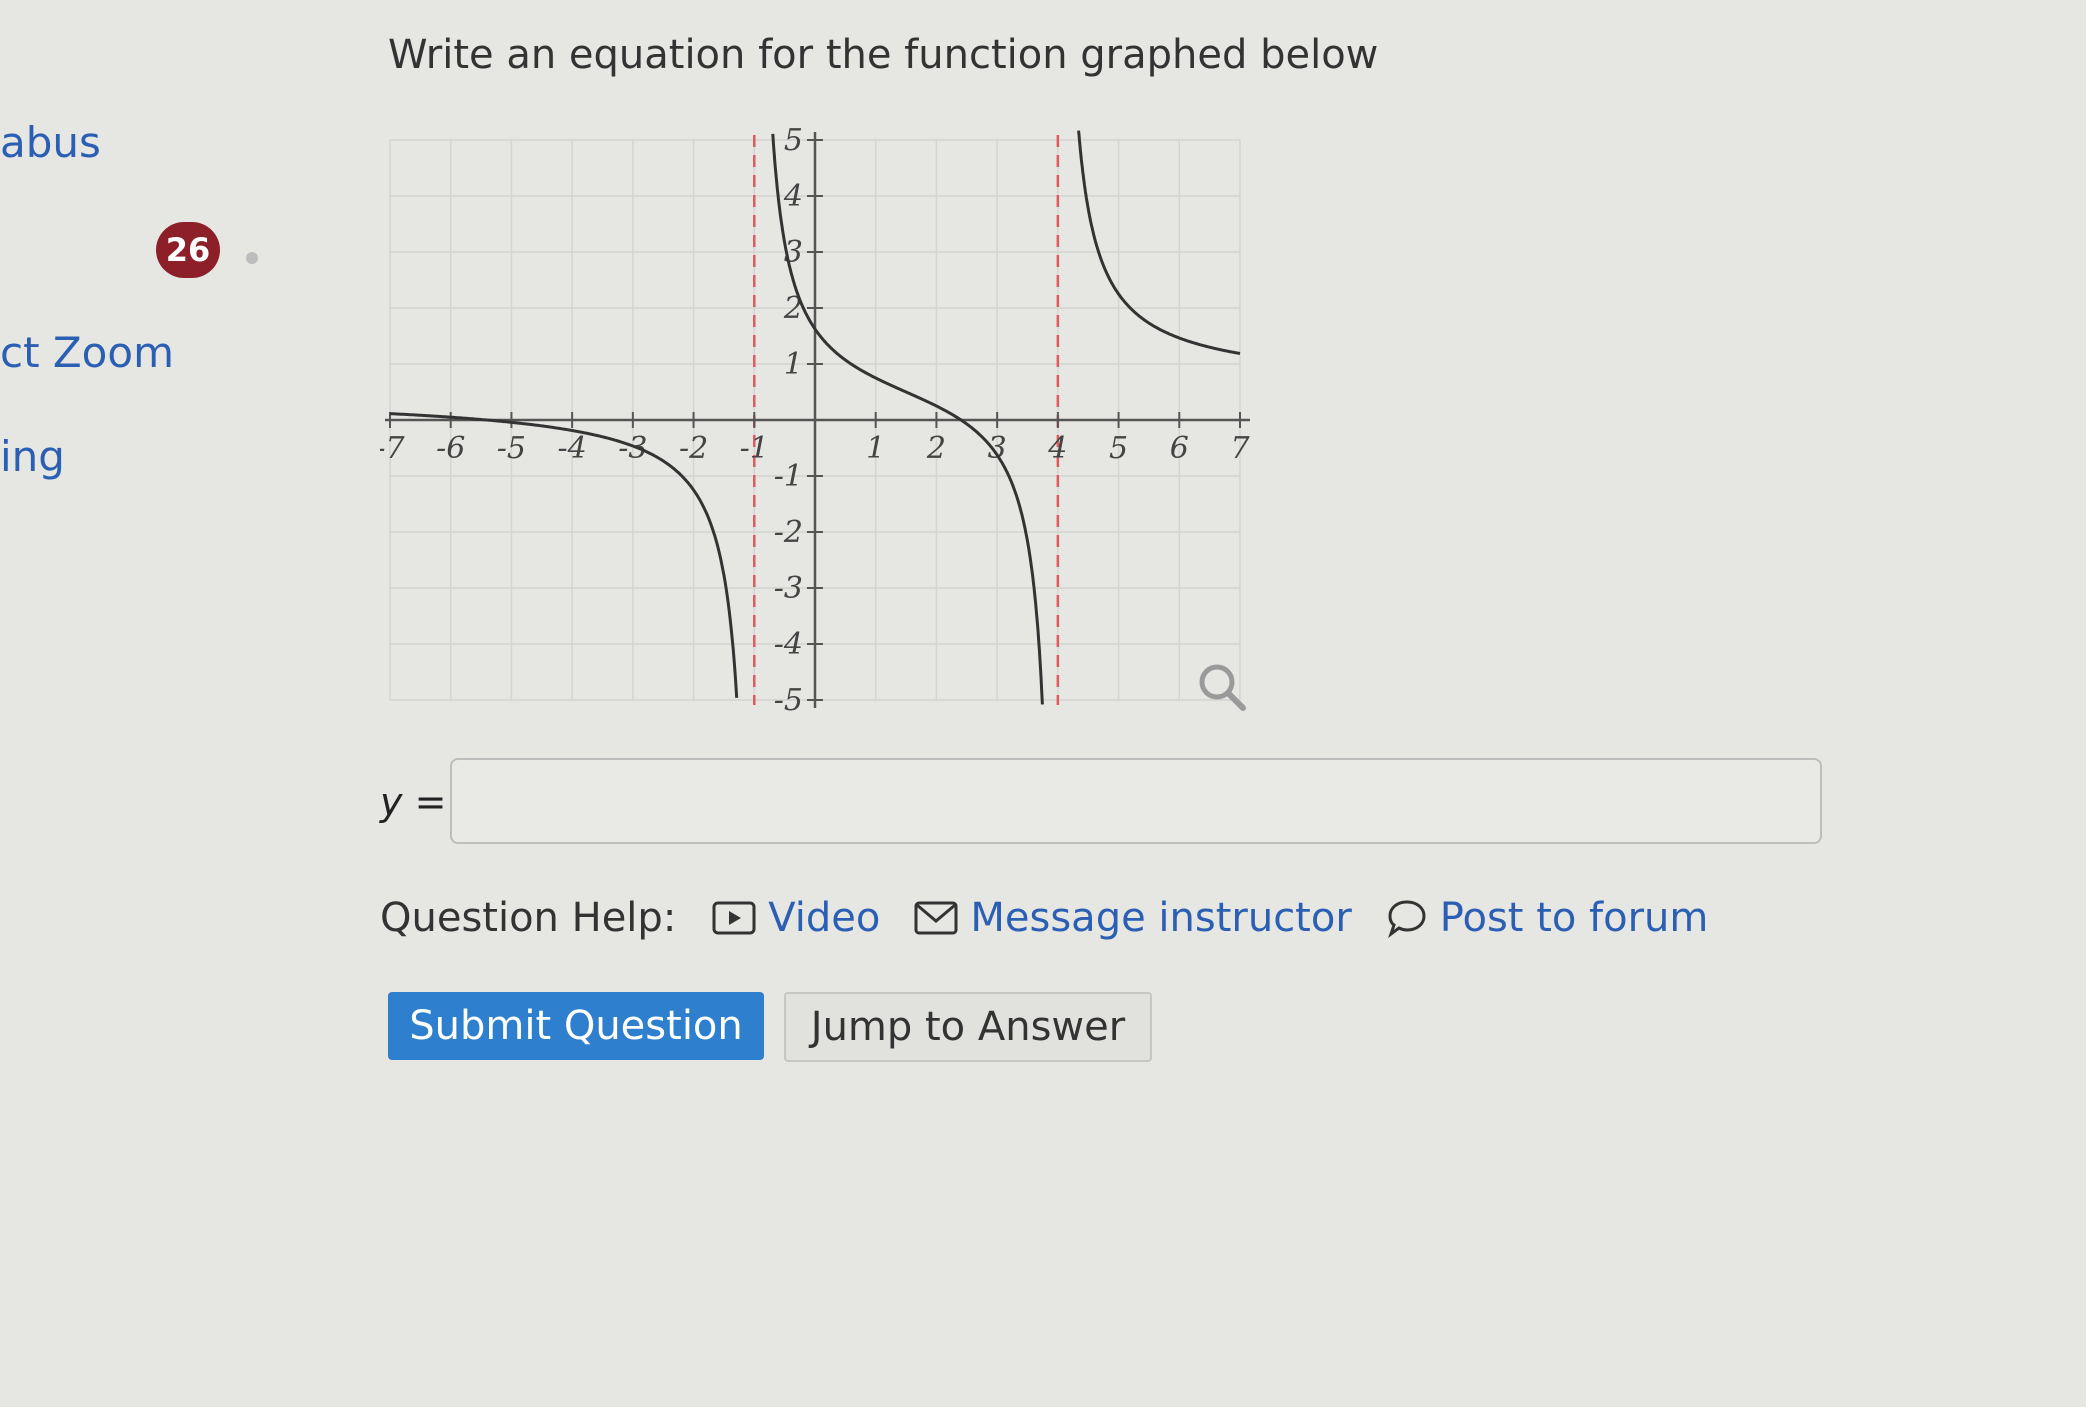 The height and width of the screenshot is (1407, 2086). What do you see at coordinates (528, 918) in the screenshot?
I see `question-help-label: Question Help:` at bounding box center [528, 918].